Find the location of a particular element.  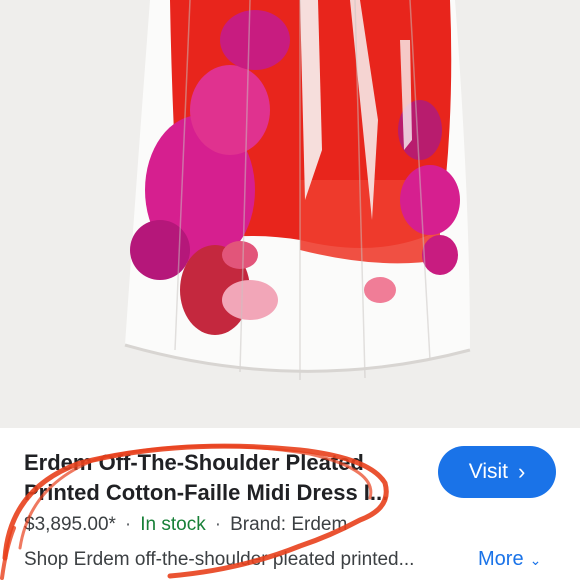

visit-button: Visit › is located at coordinates (497, 472).